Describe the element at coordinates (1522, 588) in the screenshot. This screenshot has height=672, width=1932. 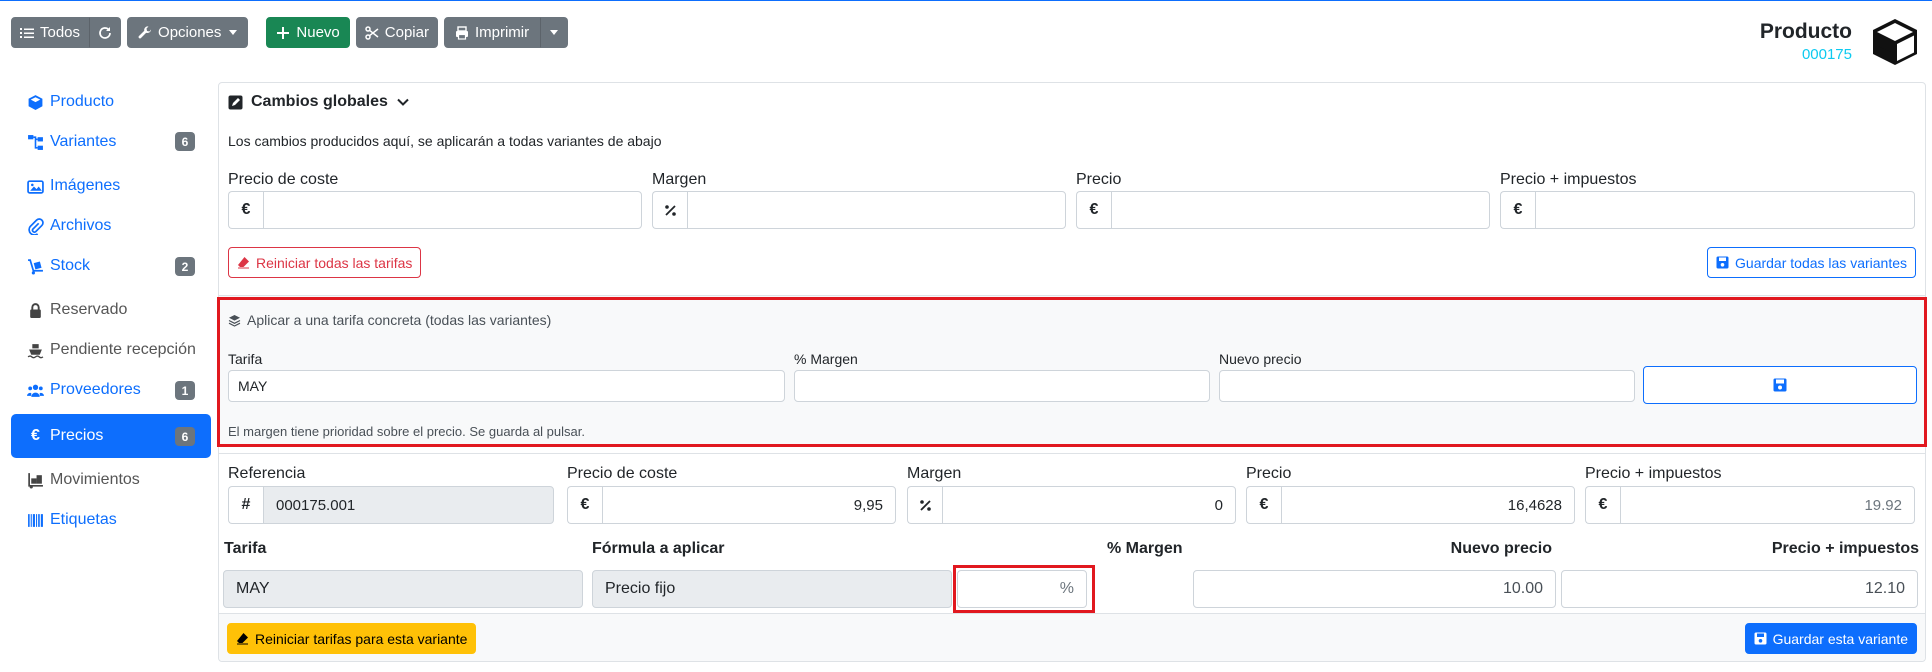
I see `new-price-value: 10.00` at that location.